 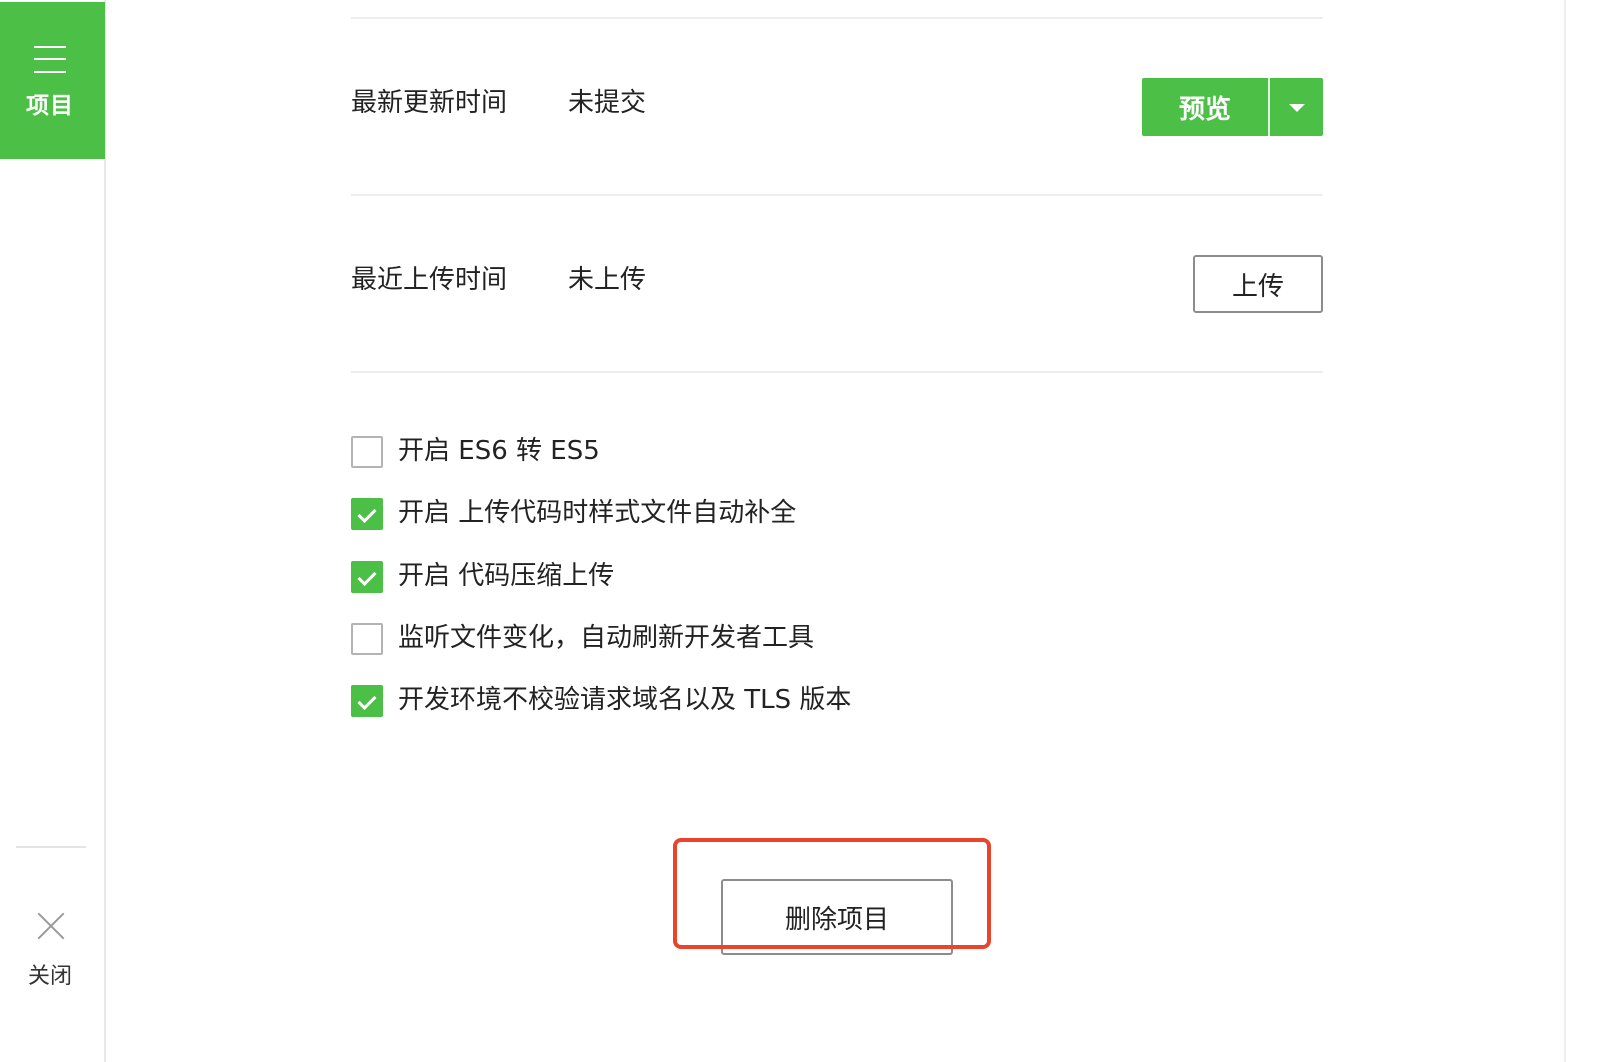 I want to click on menu-icon, so click(x=50, y=60).